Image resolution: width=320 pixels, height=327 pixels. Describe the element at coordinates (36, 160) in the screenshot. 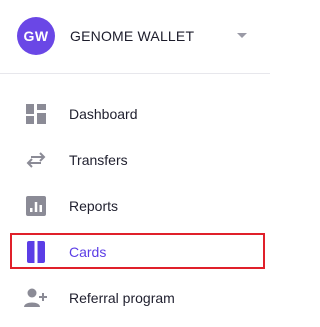

I see `transfer-arrows-icon` at that location.